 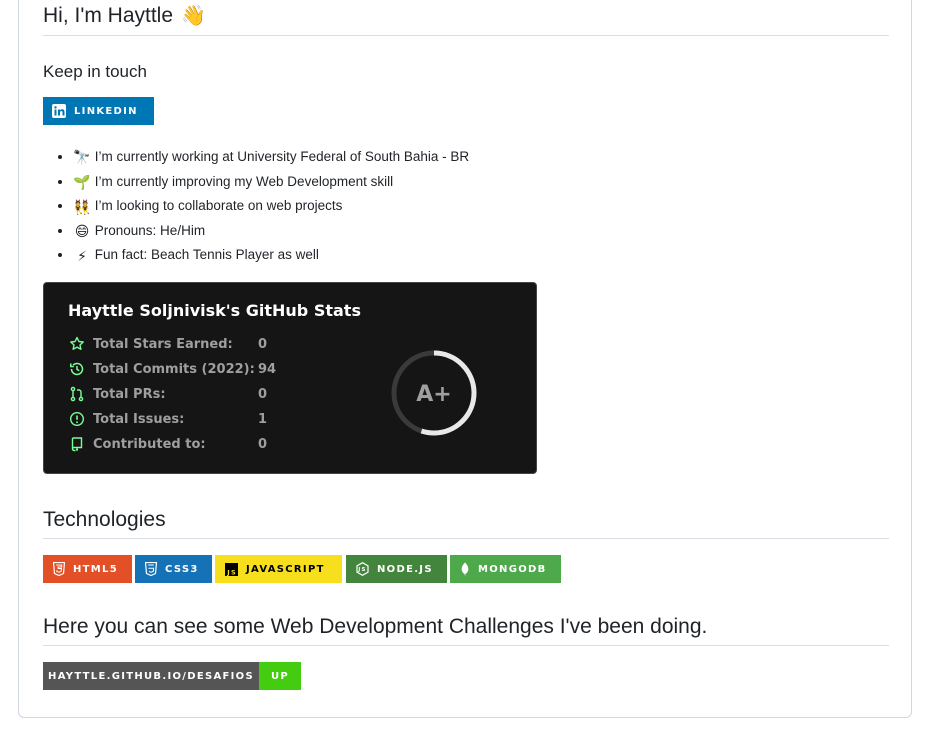 I want to click on nodejs-badge: JS NODE.JS, so click(x=396, y=569).